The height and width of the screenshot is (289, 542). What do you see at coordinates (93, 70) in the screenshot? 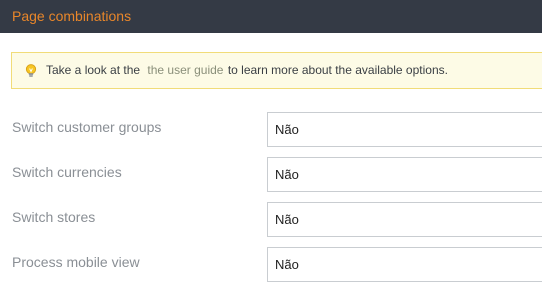
I see `tip-text-before: Take a look at the` at bounding box center [93, 70].